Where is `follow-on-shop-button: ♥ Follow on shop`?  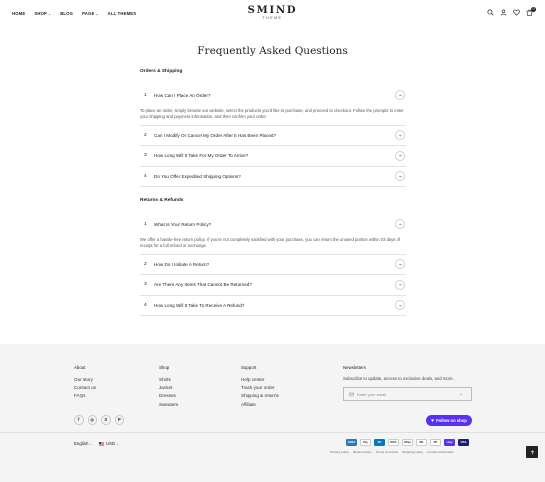
follow-on-shop-button: ♥ Follow on shop is located at coordinates (449, 420).